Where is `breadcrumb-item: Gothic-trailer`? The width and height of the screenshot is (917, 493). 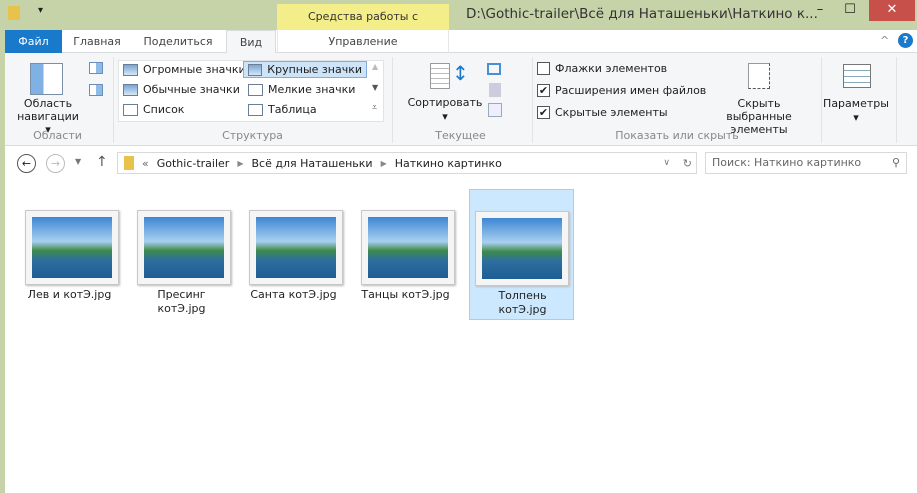 breadcrumb-item: Gothic-trailer is located at coordinates (193, 163).